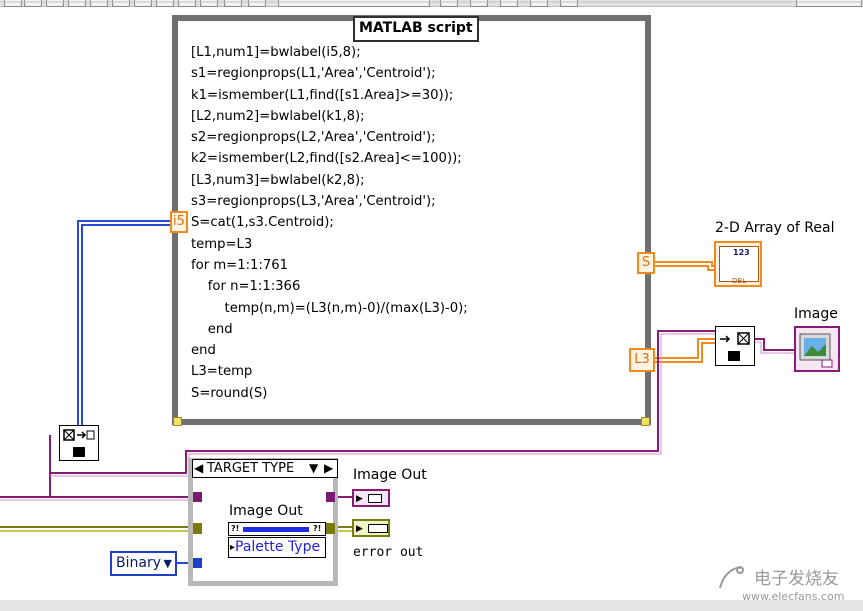  What do you see at coordinates (246, 287) in the screenshot?
I see `code-line: for n=1:1:366` at bounding box center [246, 287].